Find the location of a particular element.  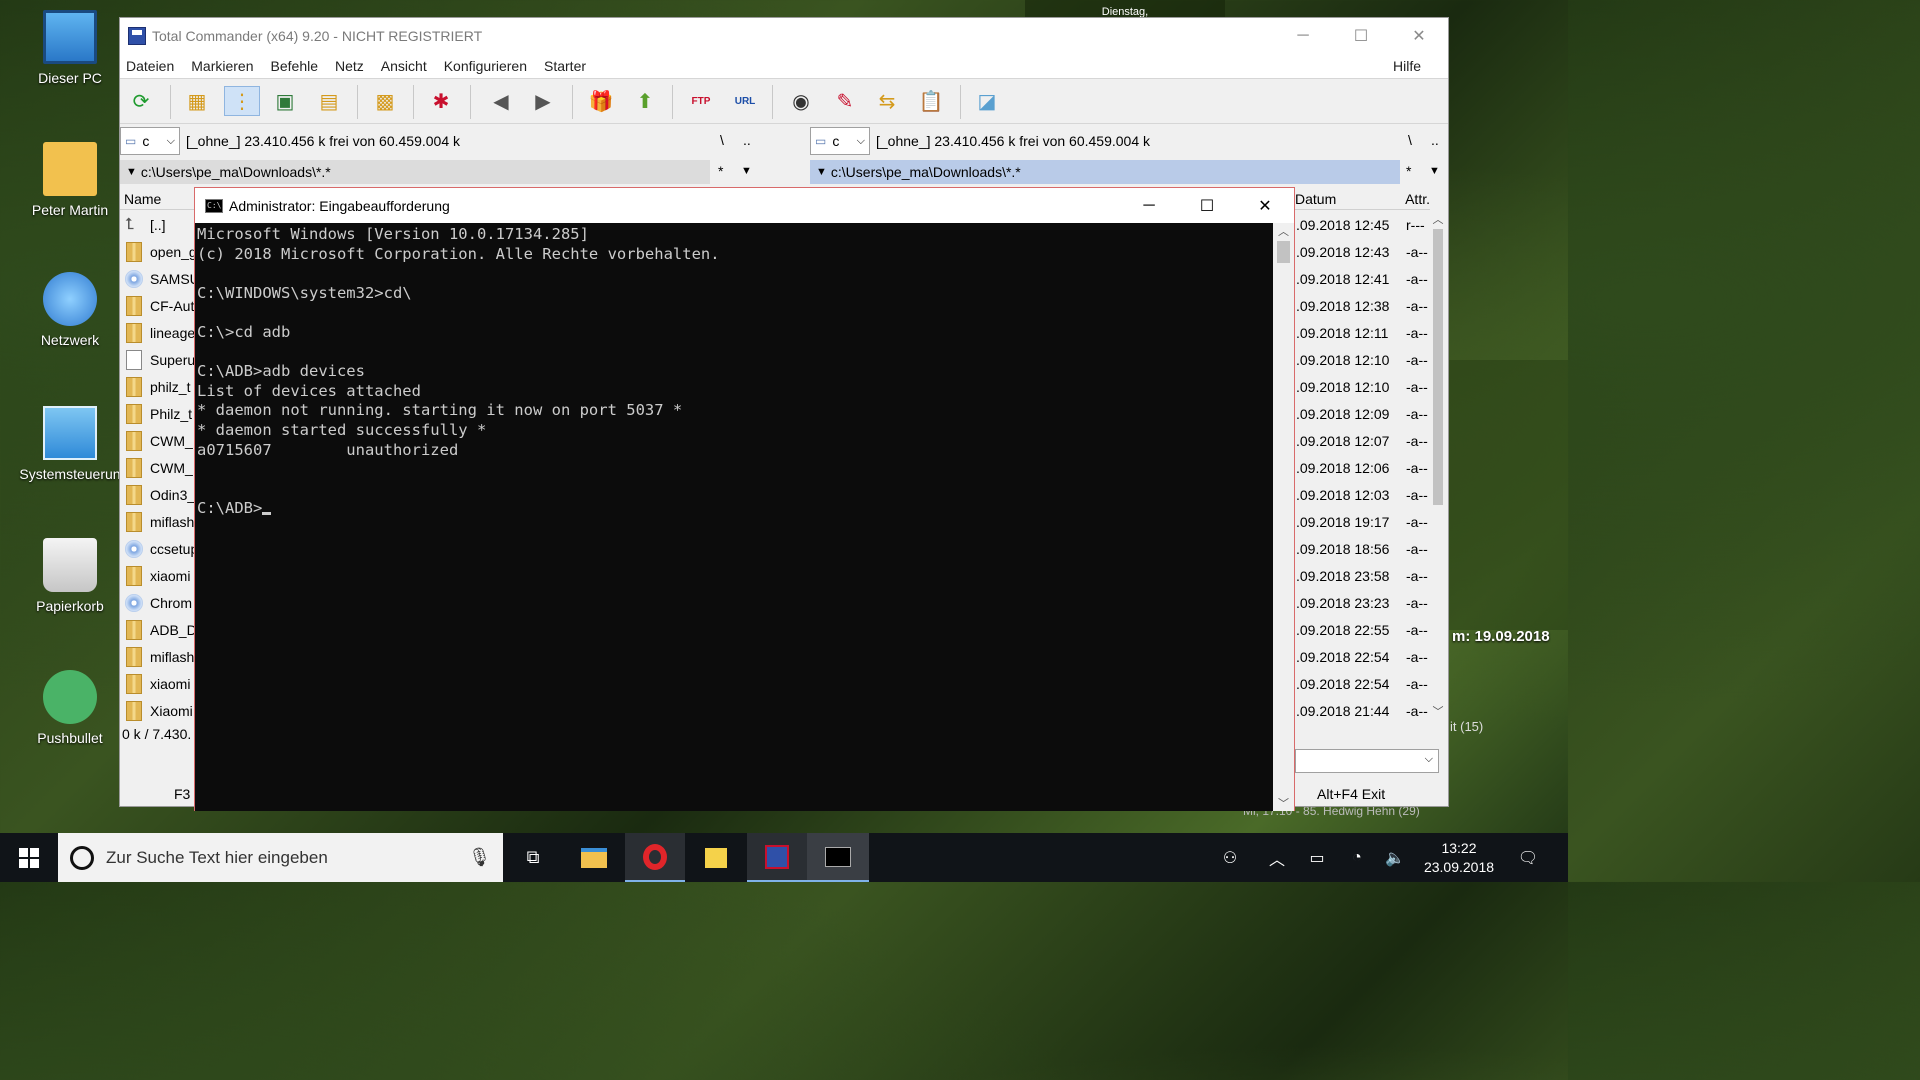

left-path-bar: ▼ c:\Users\pe_ma\Downloads\*.* is located at coordinates (415, 172).